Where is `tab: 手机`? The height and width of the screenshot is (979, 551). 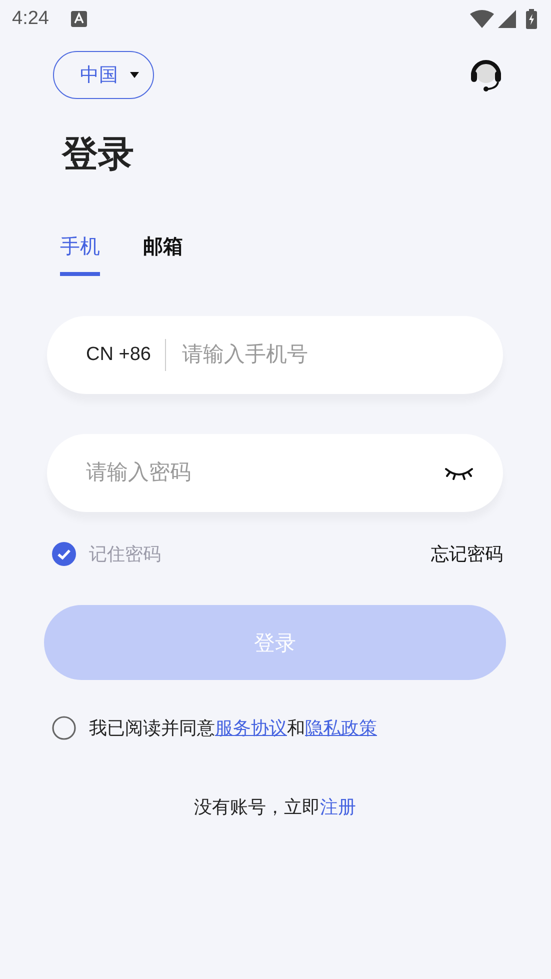
tab: 手机 is located at coordinates (80, 254).